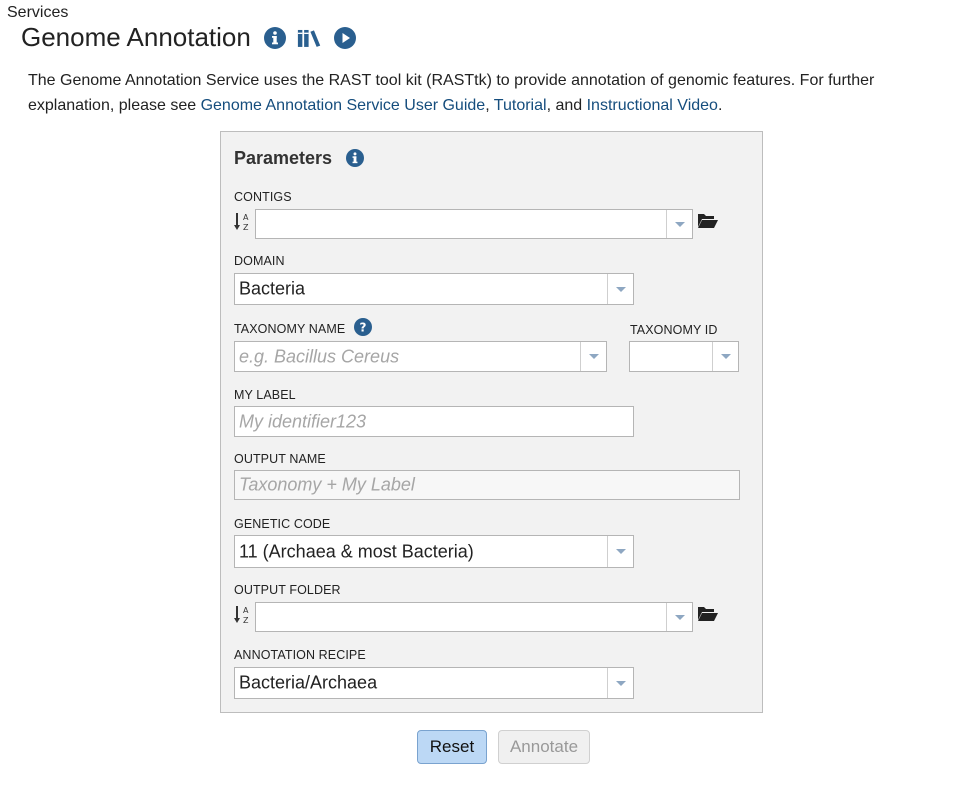 This screenshot has width=974, height=795. Describe the element at coordinates (37, 13) in the screenshot. I see `breadcrumb: Services` at that location.